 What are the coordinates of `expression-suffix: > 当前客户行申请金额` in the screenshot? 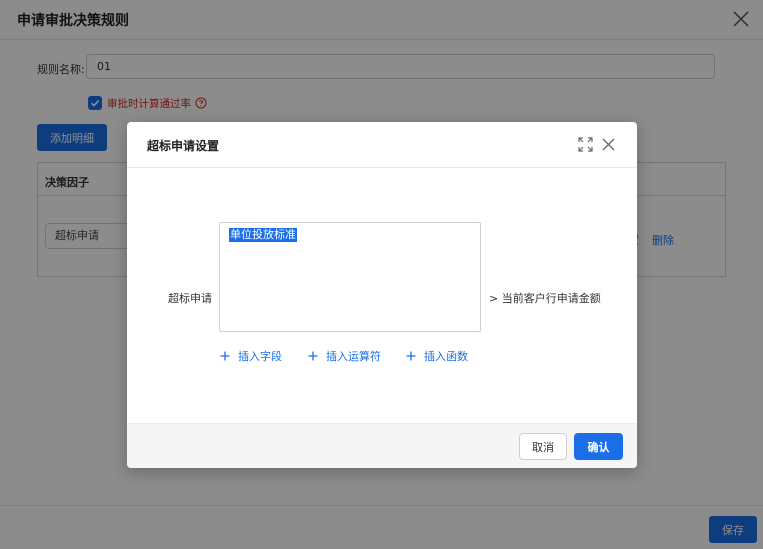 It's located at (545, 298).